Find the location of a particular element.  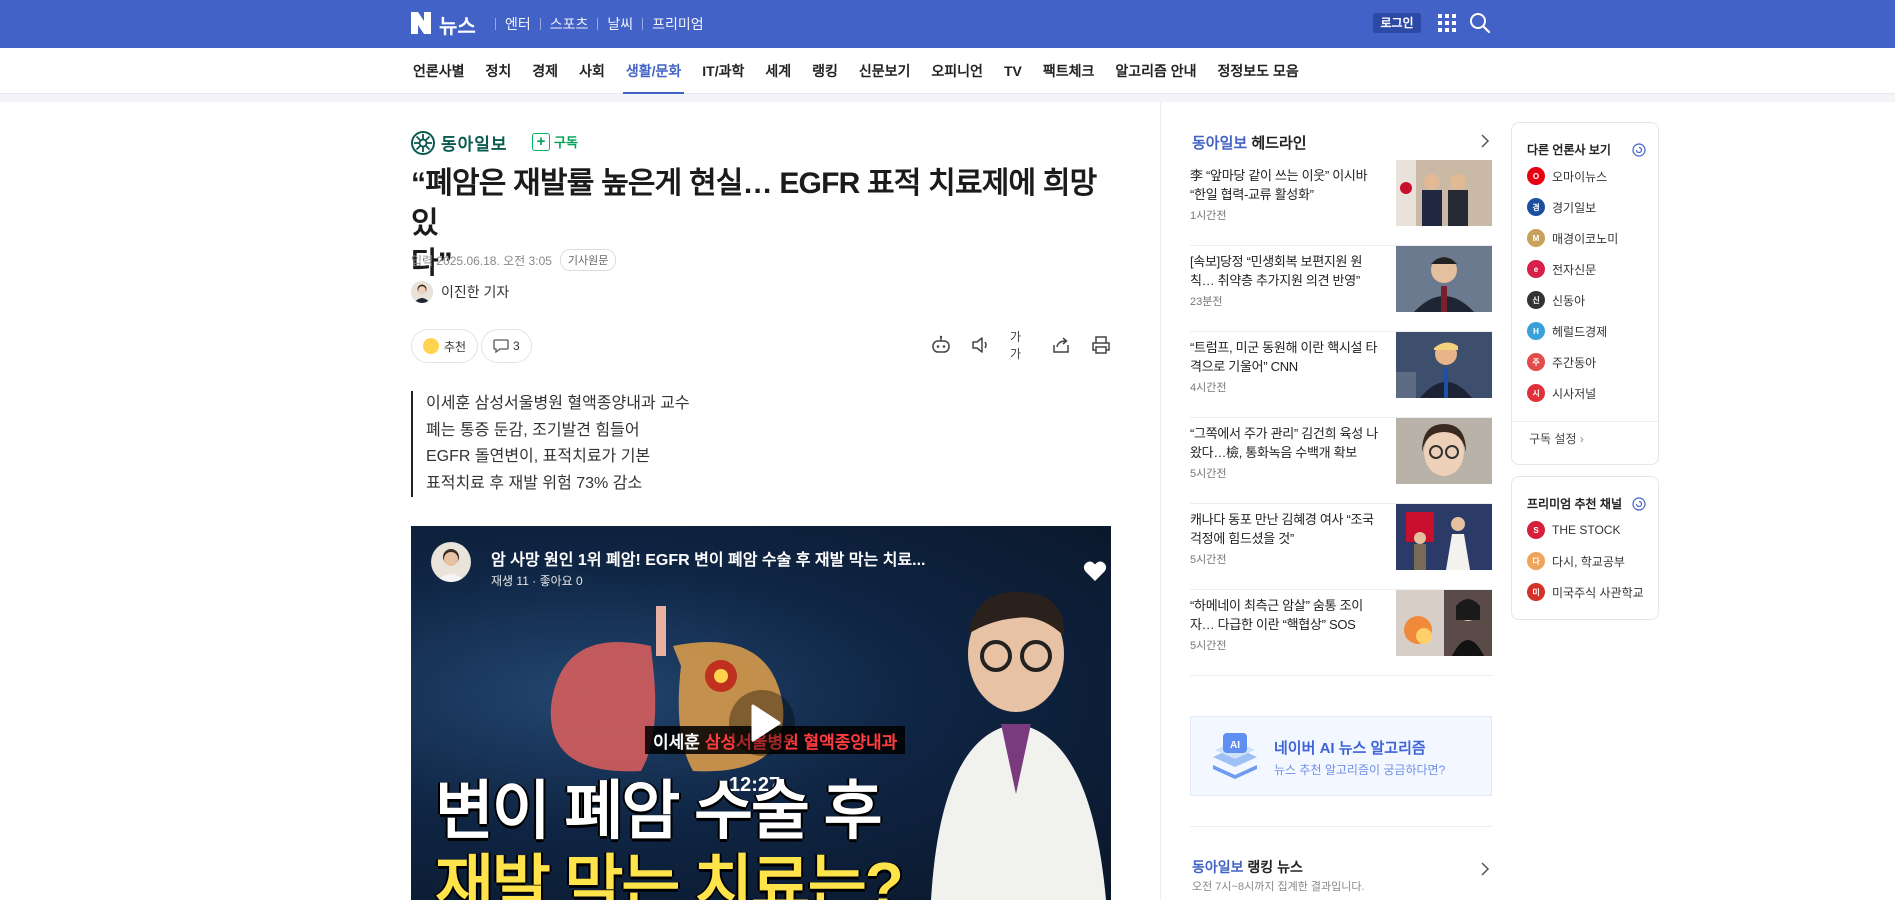

print-icon is located at coordinates (1101, 345).